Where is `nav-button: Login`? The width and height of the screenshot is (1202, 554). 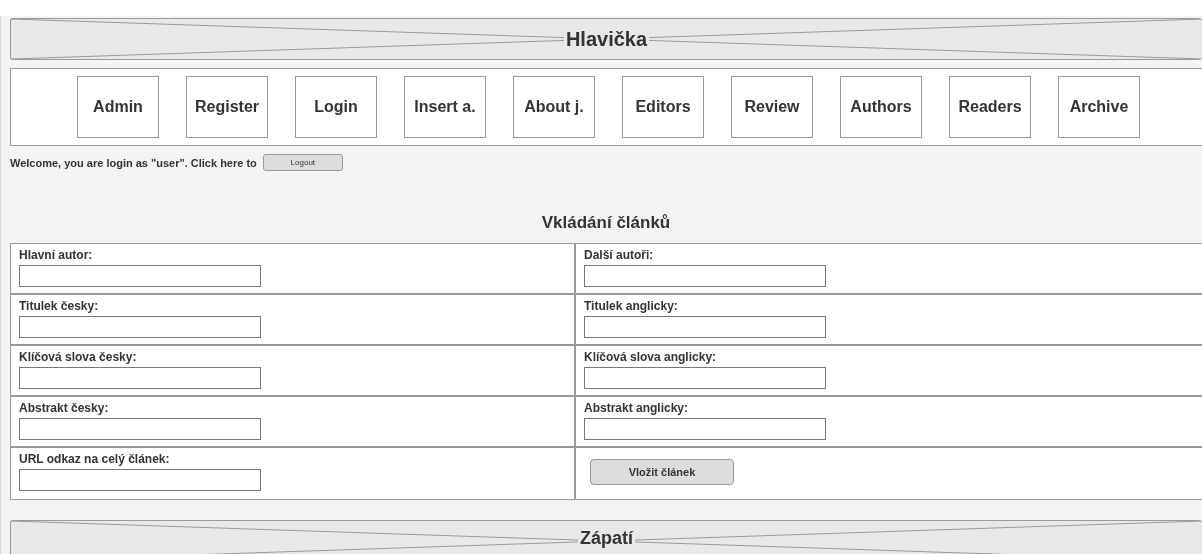
nav-button: Login is located at coordinates (336, 107).